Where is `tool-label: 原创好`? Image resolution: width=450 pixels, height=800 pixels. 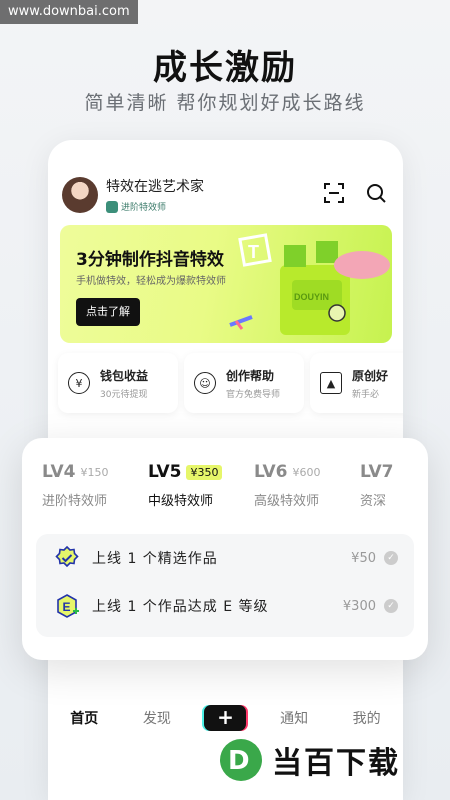 tool-label: 原创好 is located at coordinates (370, 375).